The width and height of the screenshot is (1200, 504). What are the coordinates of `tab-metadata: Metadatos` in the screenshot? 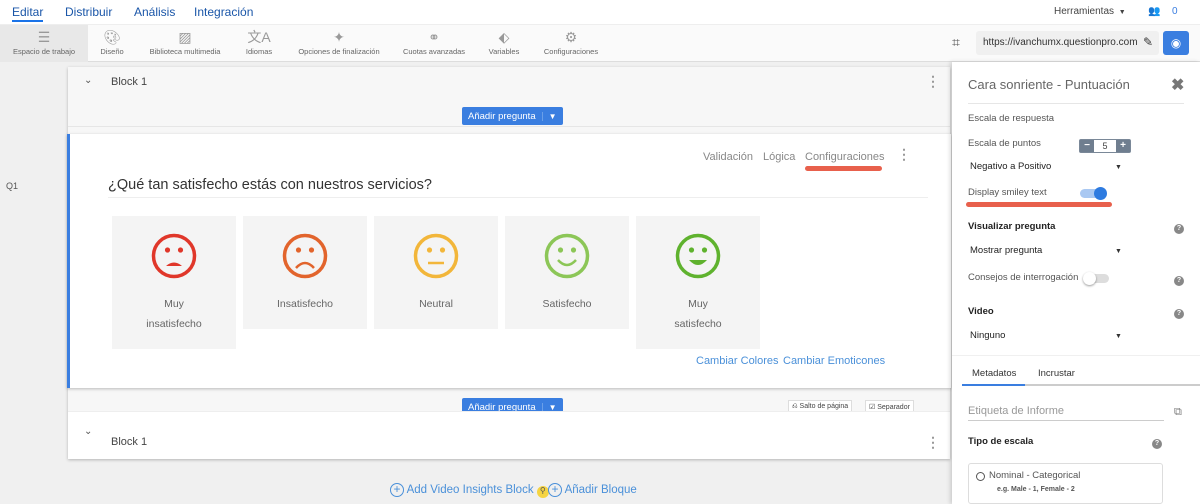 It's located at (994, 373).